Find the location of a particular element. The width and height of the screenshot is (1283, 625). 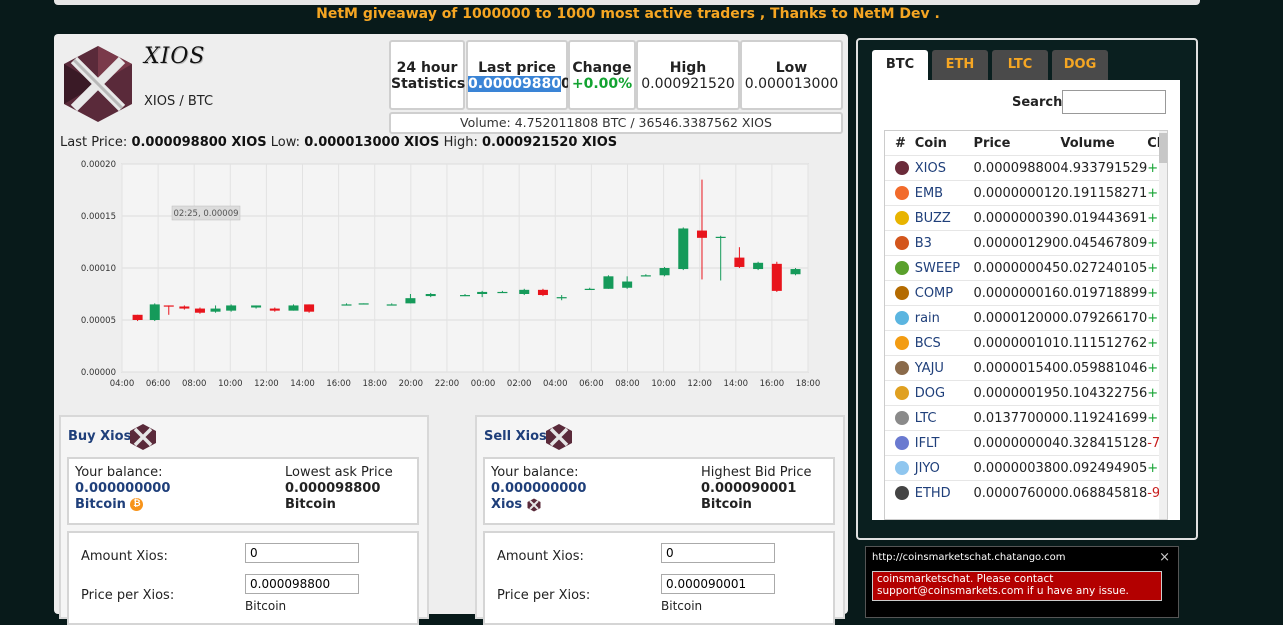

close-icon: × is located at coordinates (1164, 557).